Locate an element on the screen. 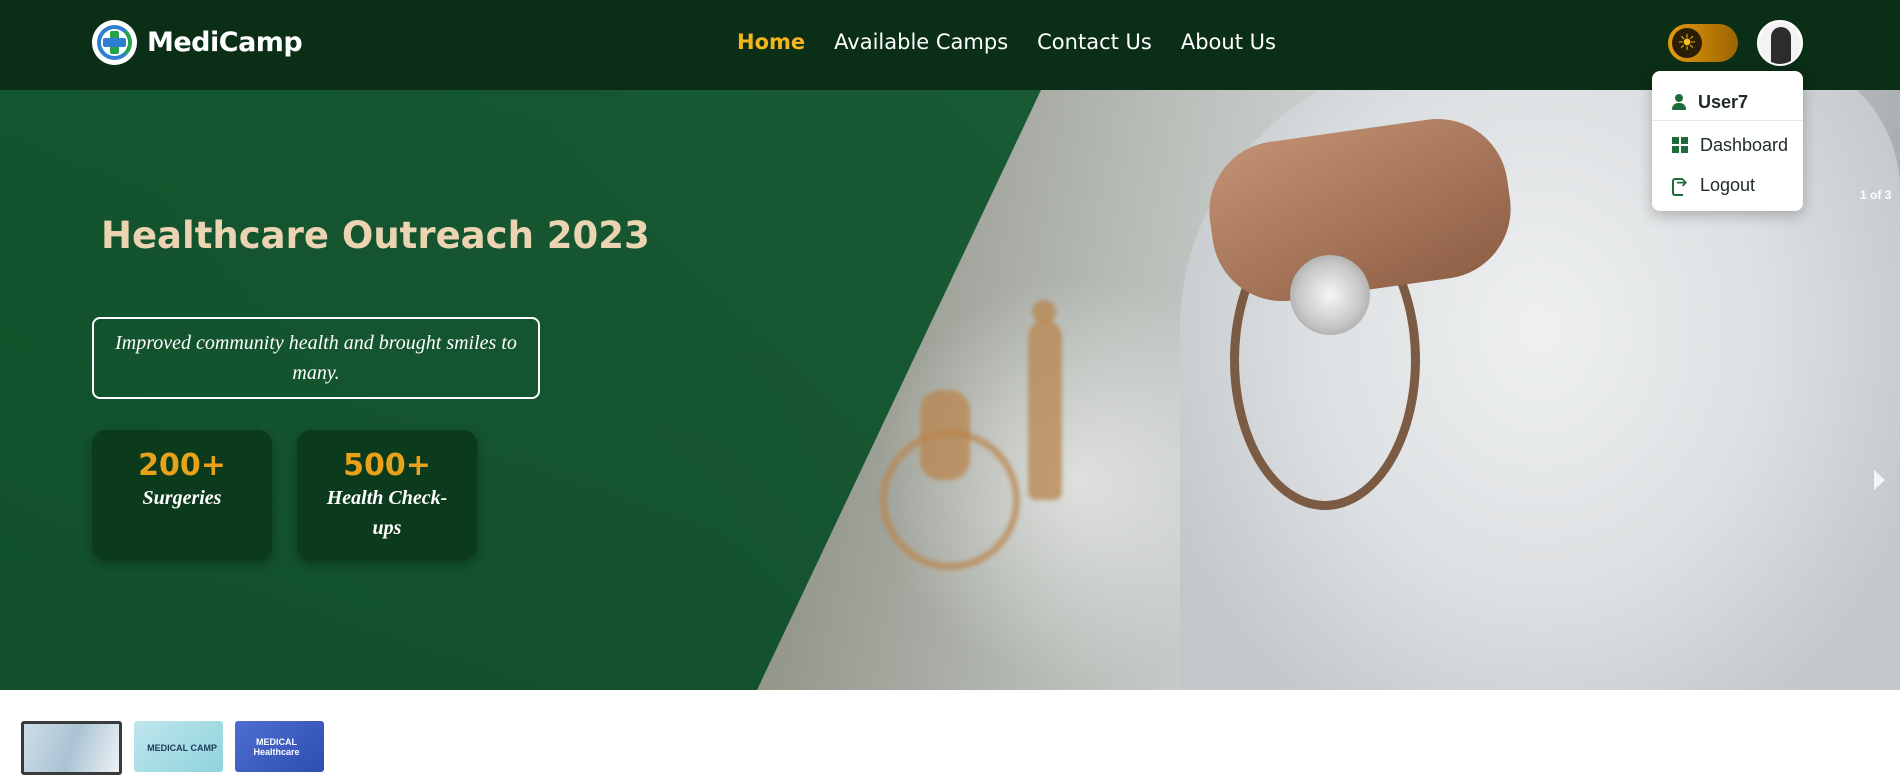 The width and height of the screenshot is (1900, 779). user-avatar is located at coordinates (1780, 43).